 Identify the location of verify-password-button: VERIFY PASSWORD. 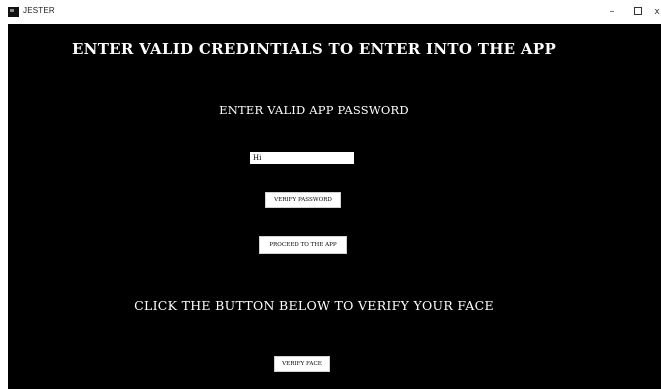
(303, 200).